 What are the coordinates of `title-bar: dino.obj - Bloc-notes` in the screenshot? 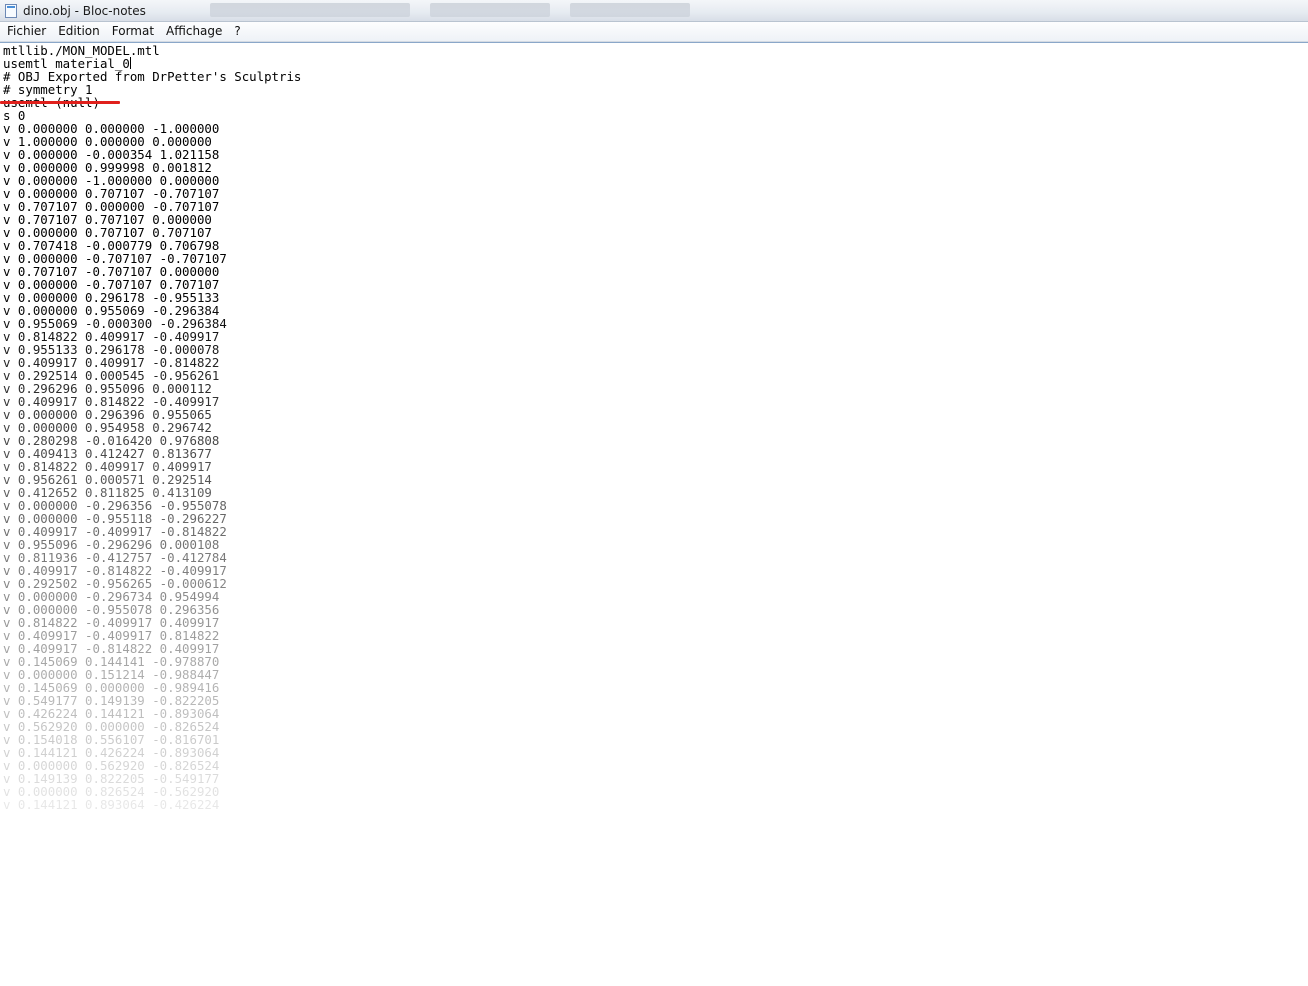 It's located at (654, 11).